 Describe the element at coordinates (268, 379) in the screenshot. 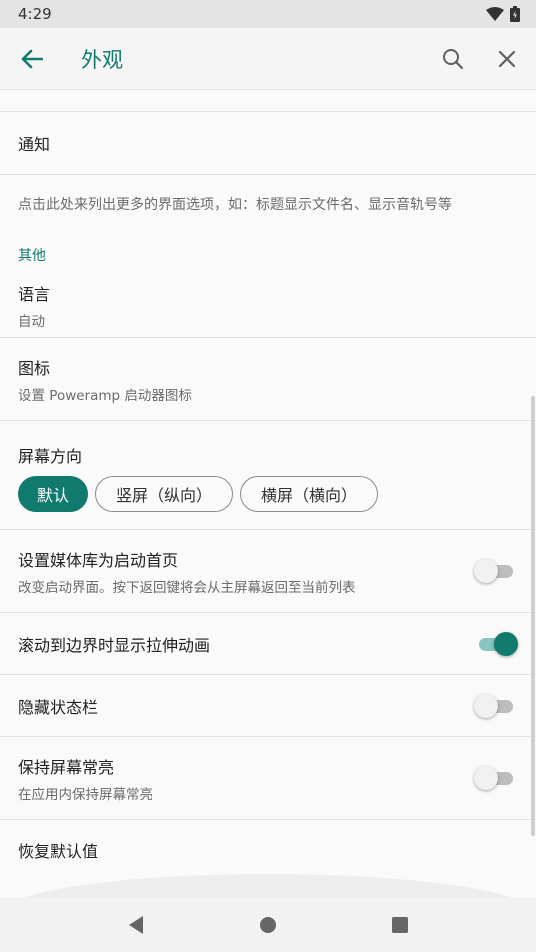

I see `pref-icon: 图标 设置 Poweramp 启动器图标` at that location.